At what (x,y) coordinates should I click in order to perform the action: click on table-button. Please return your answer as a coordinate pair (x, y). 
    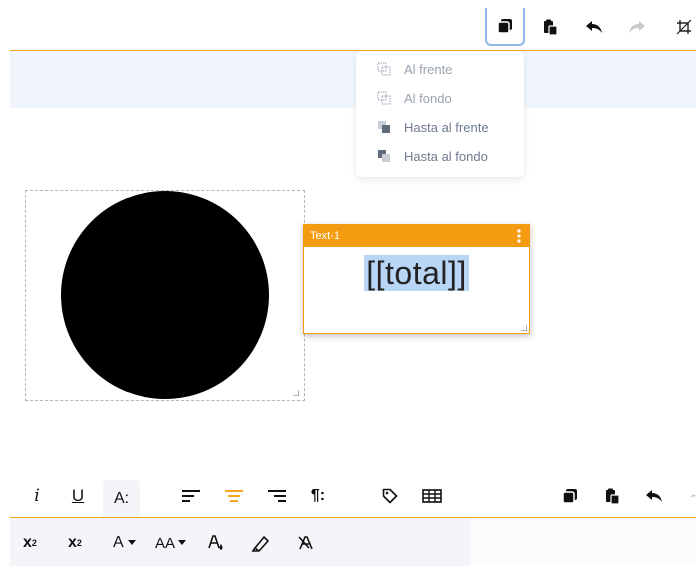
    Looking at the image, I should click on (432, 496).